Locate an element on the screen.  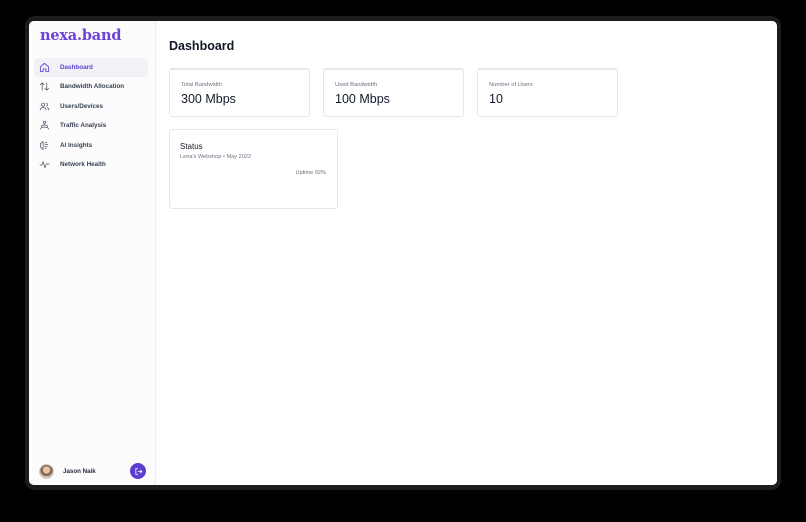
stat-value: 300 Mbps is located at coordinates (208, 99).